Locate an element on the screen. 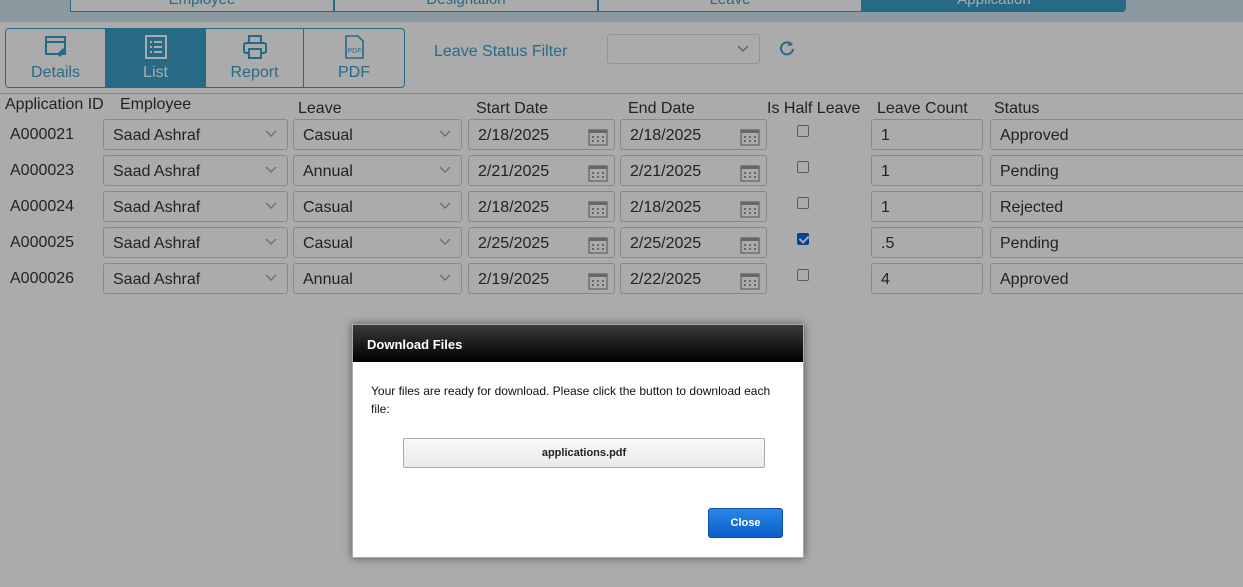  close-button: Close is located at coordinates (745, 523).